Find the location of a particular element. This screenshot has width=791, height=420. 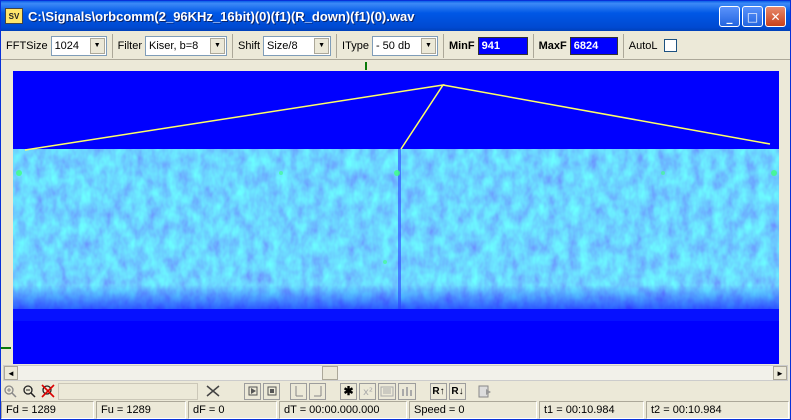

status-t2: t2 = 00:10.984 is located at coordinates (717, 410).